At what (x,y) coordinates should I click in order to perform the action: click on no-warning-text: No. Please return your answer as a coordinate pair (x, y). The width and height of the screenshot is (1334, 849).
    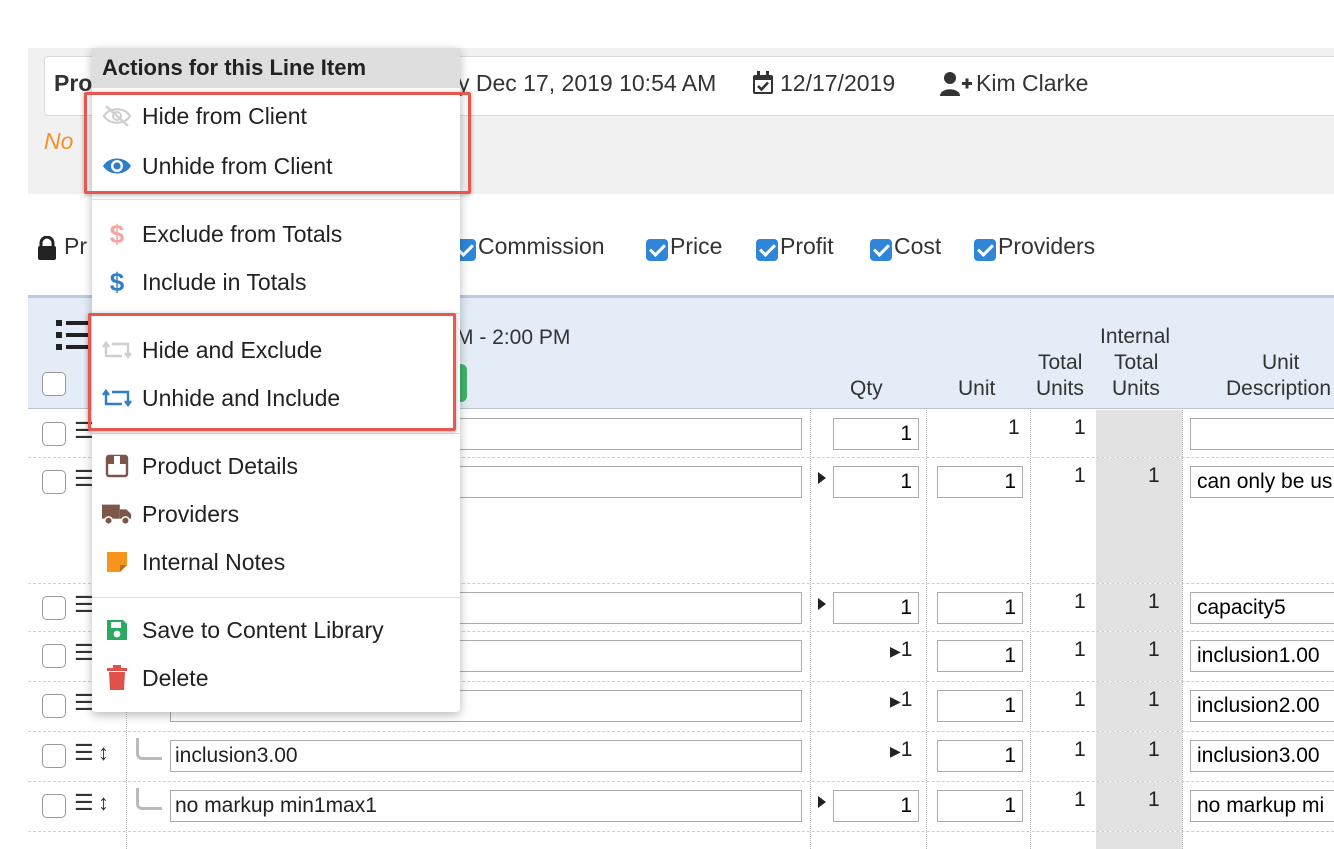
    Looking at the image, I should click on (59, 141).